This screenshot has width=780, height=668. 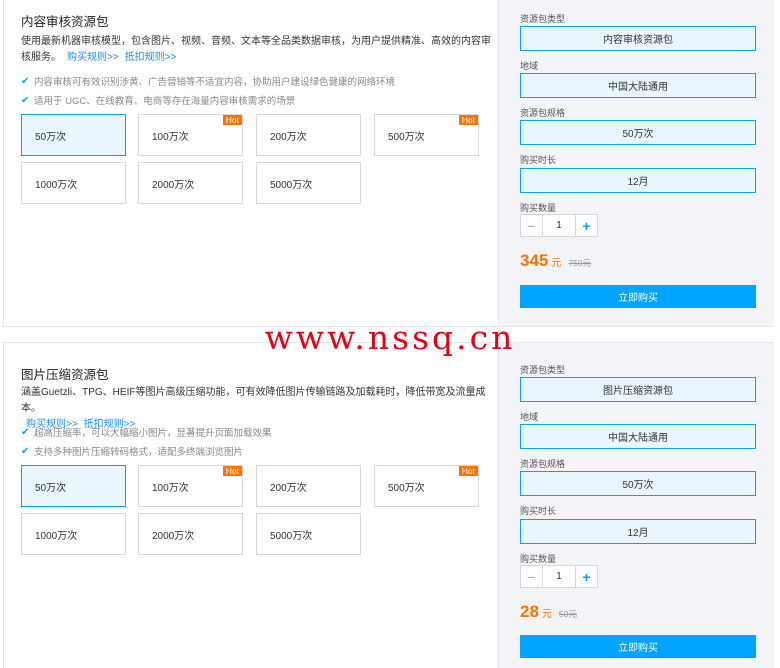 I want to click on price-display: 28 元 50元, so click(x=548, y=612).